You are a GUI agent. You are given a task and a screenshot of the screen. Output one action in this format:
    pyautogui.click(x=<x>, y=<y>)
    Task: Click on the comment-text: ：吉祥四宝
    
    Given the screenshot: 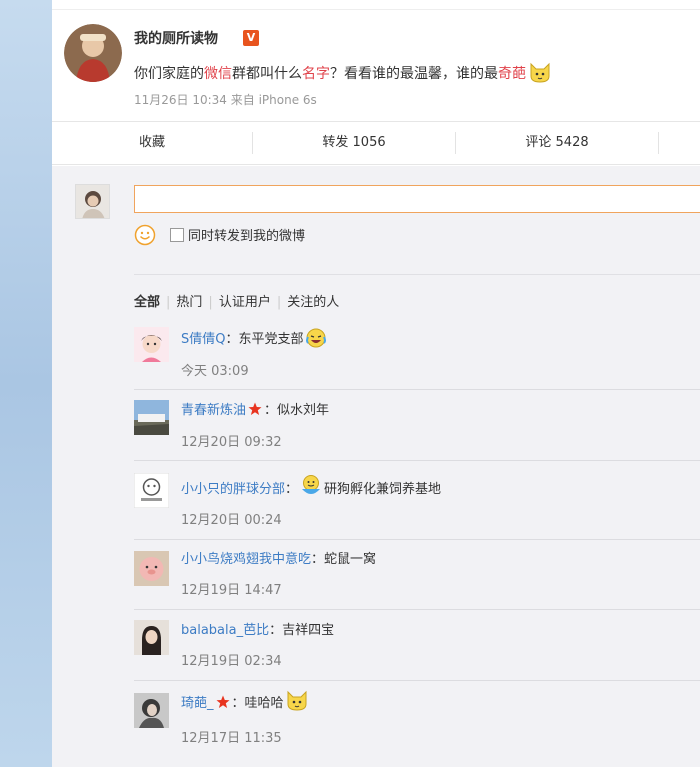 What is the action you would take?
    pyautogui.click(x=302, y=630)
    